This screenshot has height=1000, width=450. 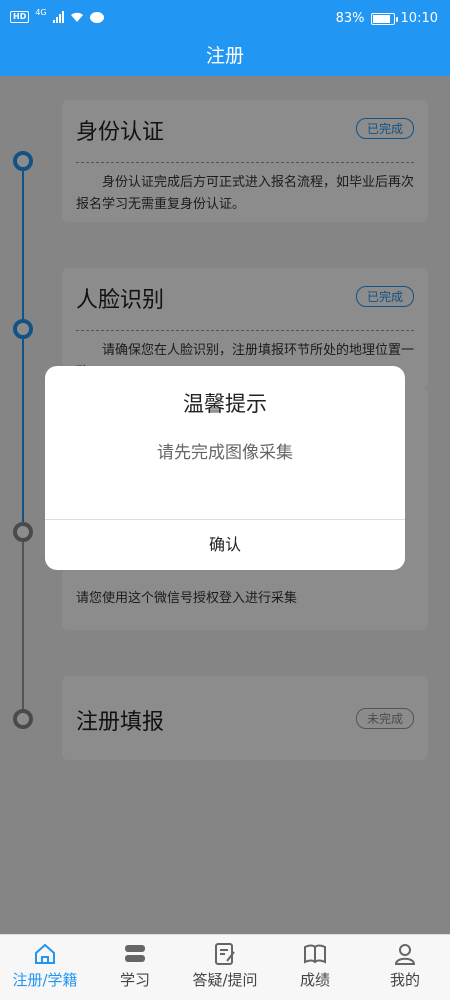 I want to click on network-type: 4G, so click(x=41, y=12).